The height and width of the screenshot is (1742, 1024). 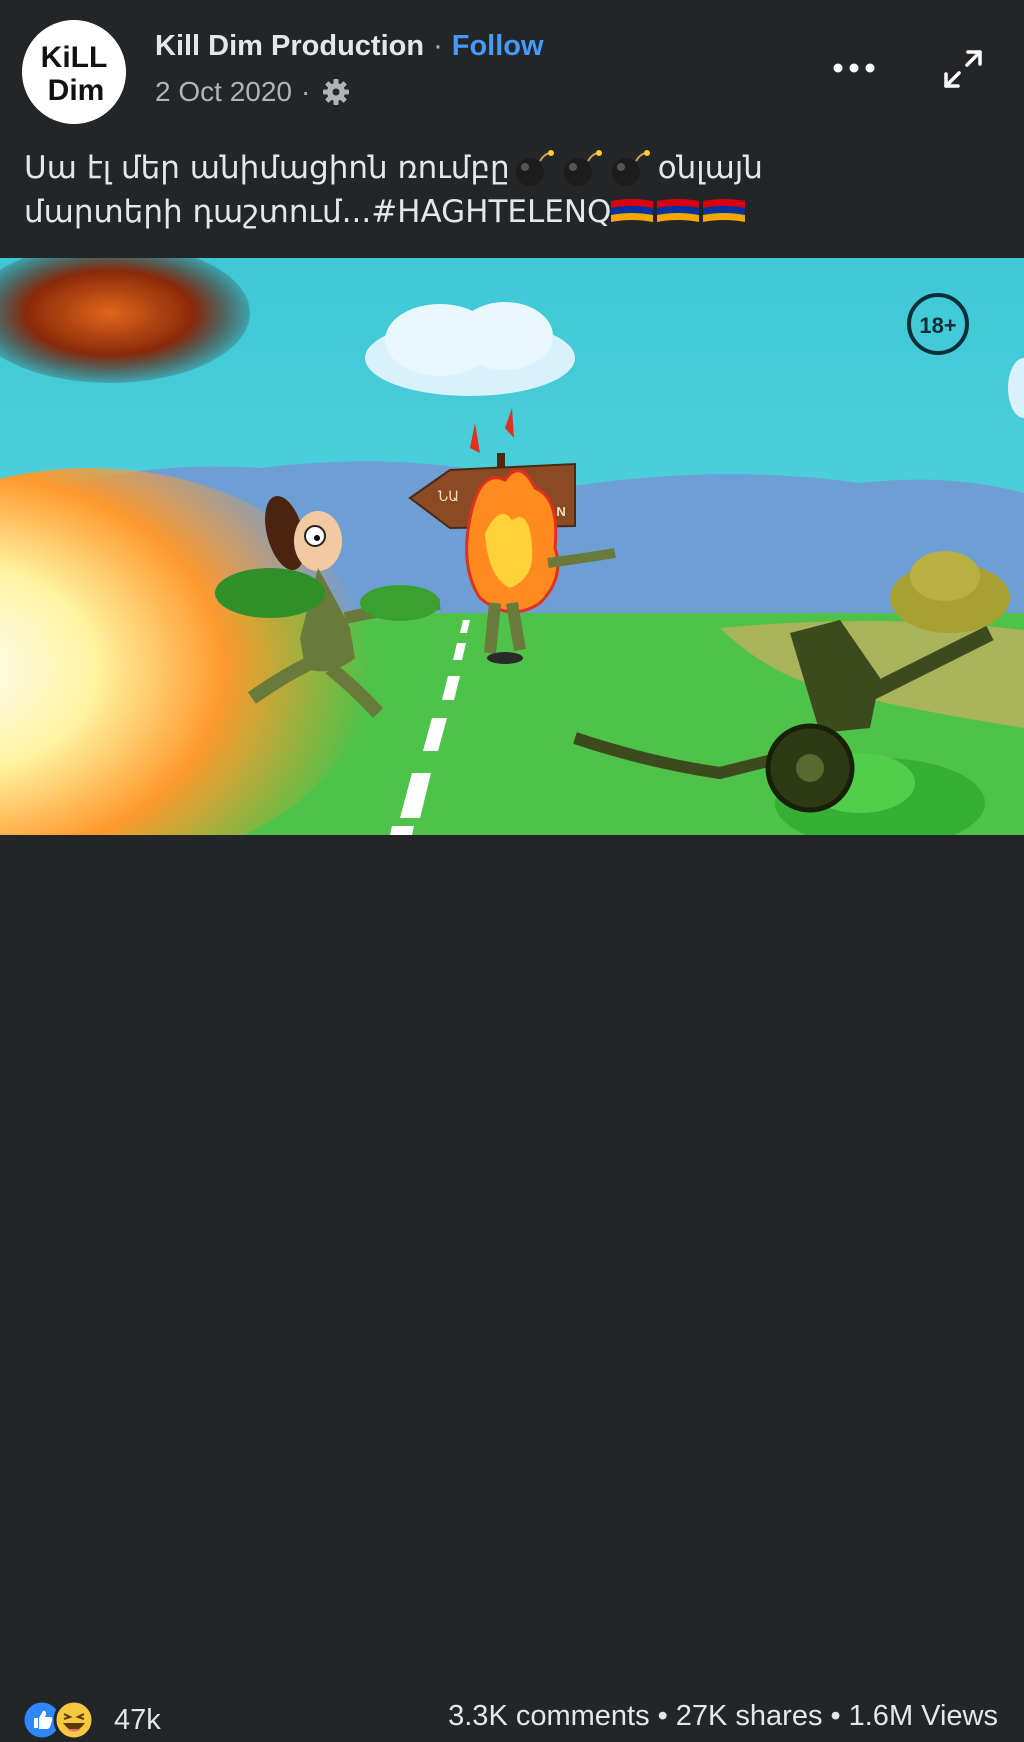 What do you see at coordinates (514, 168) in the screenshot?
I see `caption-line-1: Սա էլ մեր անիմացիոն ռումբը օնլայն` at bounding box center [514, 168].